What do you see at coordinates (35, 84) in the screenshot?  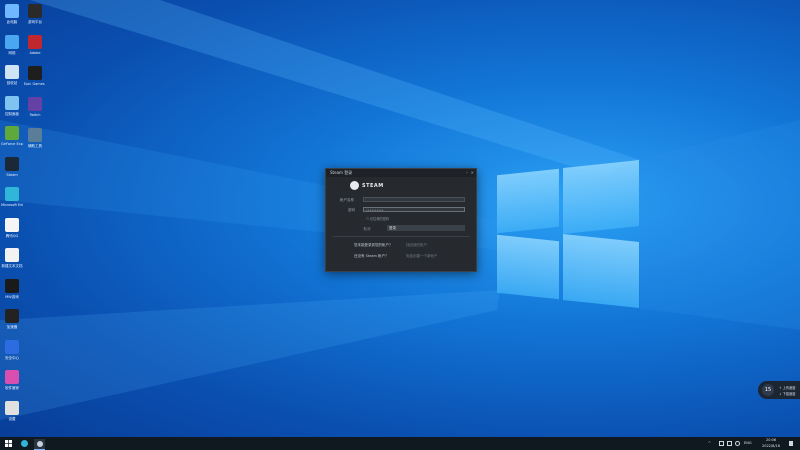 I see `desktop-shortcut-label: Epic Games Launcher` at bounding box center [35, 84].